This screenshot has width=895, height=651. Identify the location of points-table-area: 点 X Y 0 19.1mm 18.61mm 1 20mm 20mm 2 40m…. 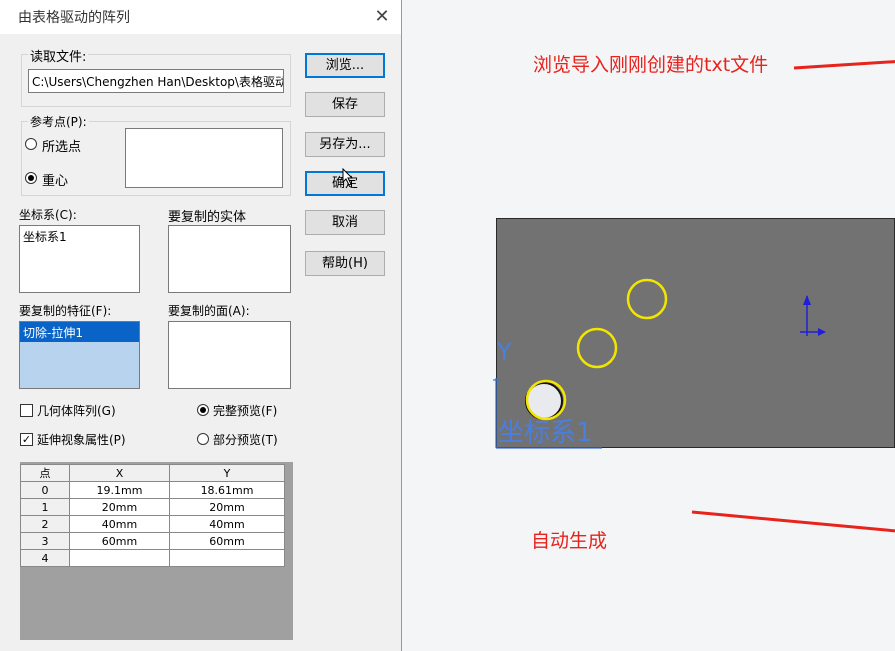
(156, 551).